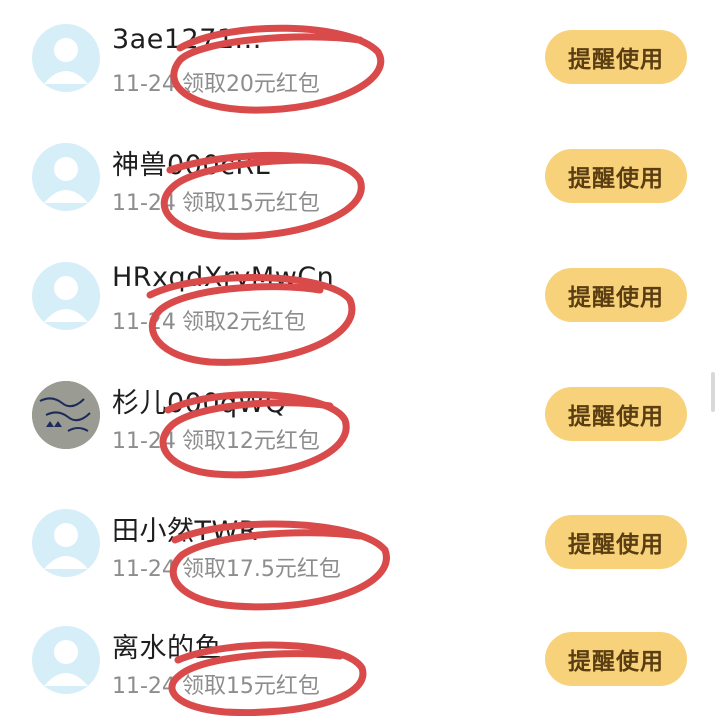  What do you see at coordinates (199, 403) in the screenshot?
I see `user-name: 杉儿000qWQ` at bounding box center [199, 403].